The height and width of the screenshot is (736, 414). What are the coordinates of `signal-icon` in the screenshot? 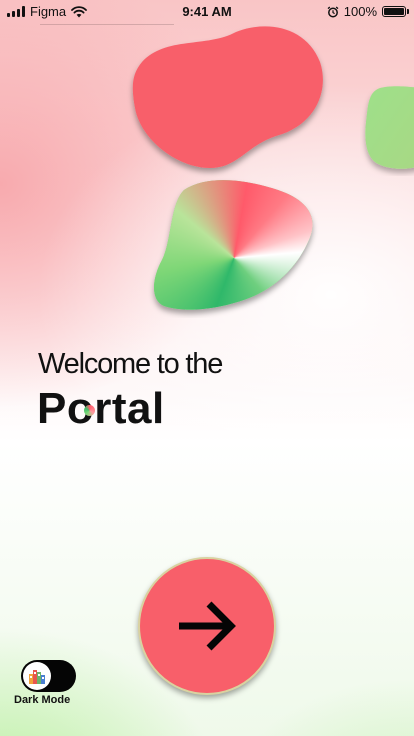 It's located at (16, 11).